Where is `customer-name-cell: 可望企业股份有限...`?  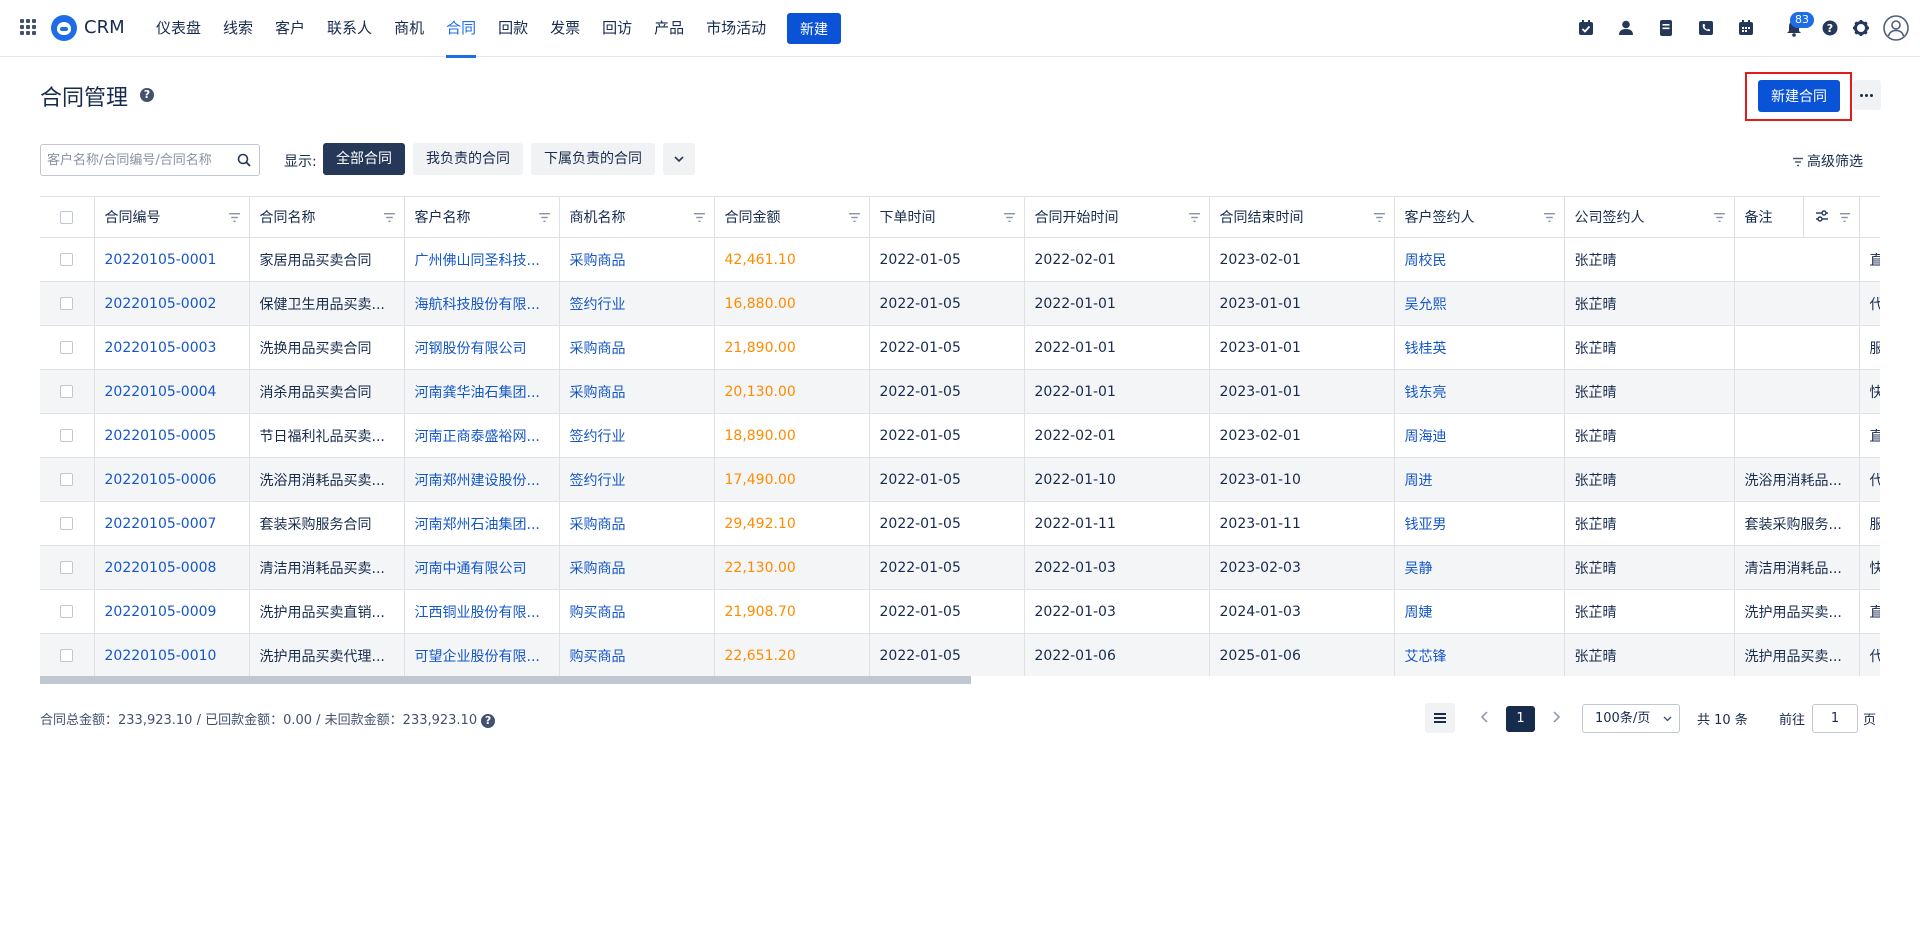
customer-name-cell: 可望企业股份有限... is located at coordinates (482, 655).